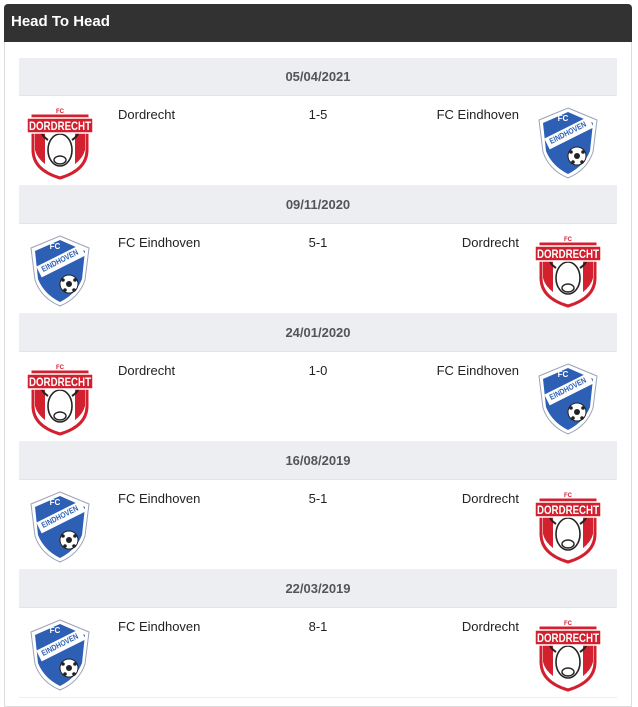 This screenshot has width=638, height=707. Describe the element at coordinates (318, 626) in the screenshot. I see `match-score: 8-1` at that location.